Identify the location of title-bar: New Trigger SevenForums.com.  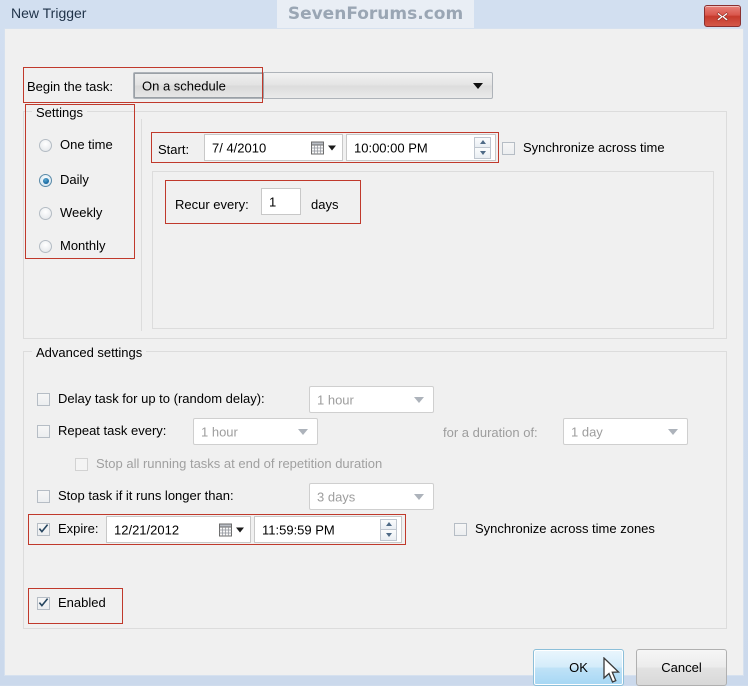
(374, 14).